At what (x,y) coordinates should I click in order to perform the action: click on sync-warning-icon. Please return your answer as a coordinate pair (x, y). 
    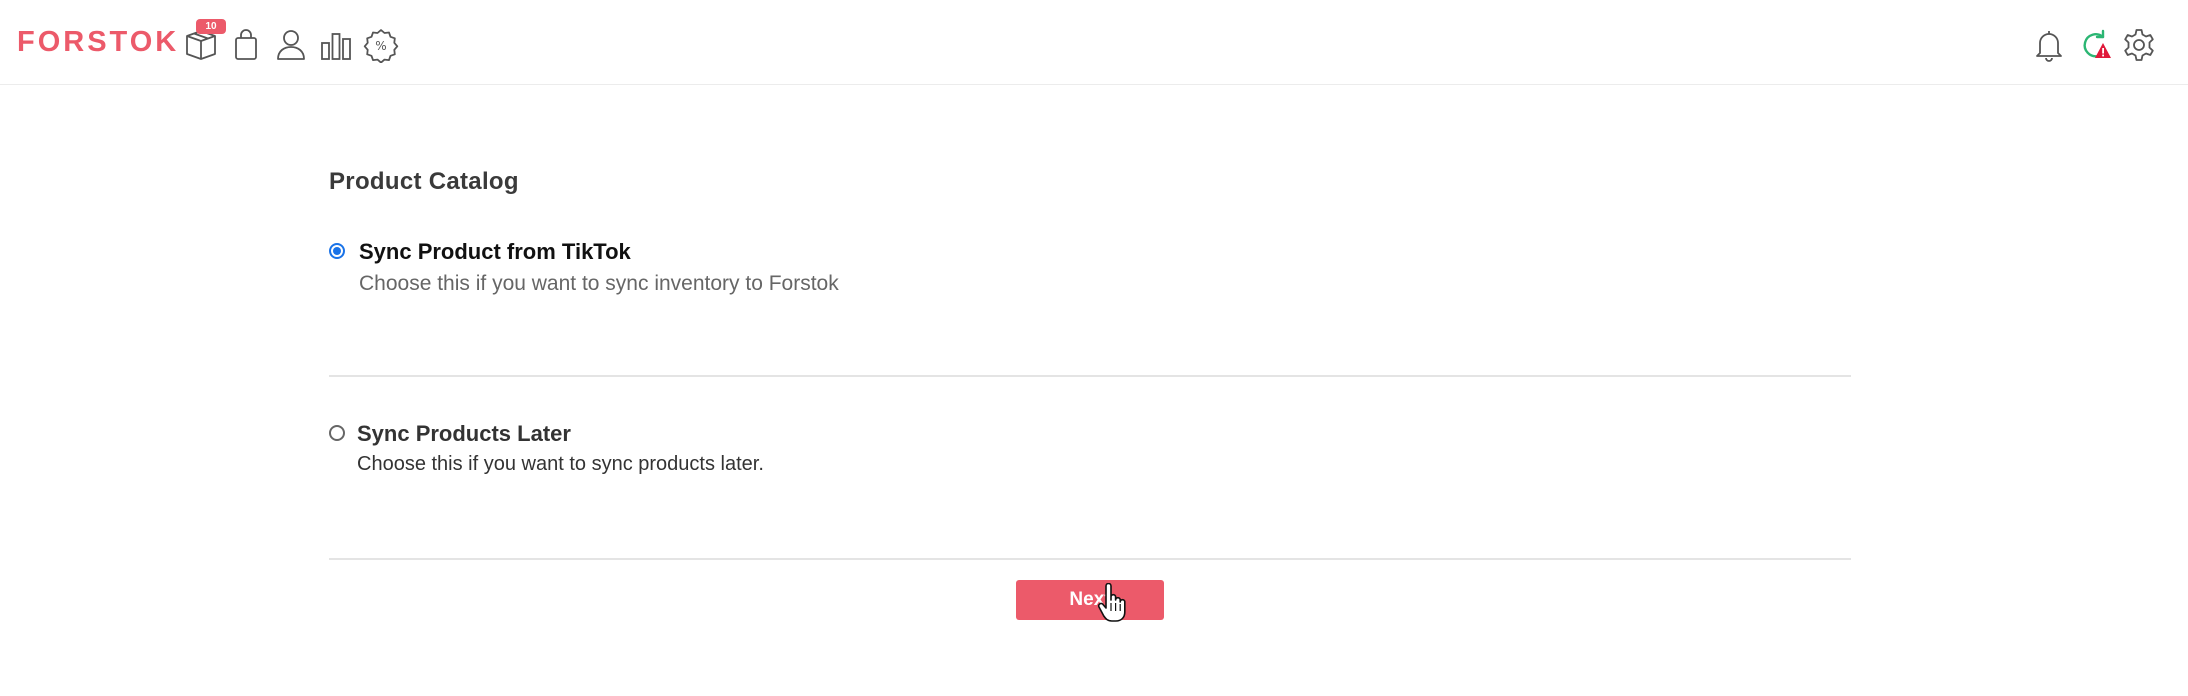
    Looking at the image, I should click on (2094, 45).